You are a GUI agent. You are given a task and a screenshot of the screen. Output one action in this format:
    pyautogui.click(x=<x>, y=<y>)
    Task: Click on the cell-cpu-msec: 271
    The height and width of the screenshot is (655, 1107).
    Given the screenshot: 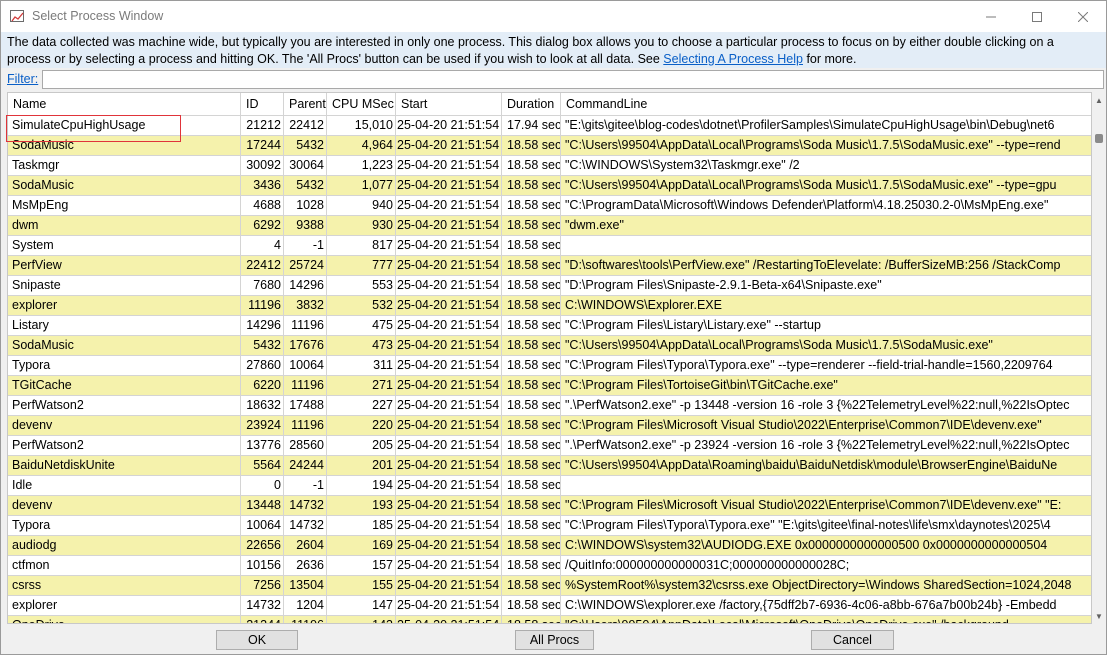 What is the action you would take?
    pyautogui.click(x=361, y=385)
    